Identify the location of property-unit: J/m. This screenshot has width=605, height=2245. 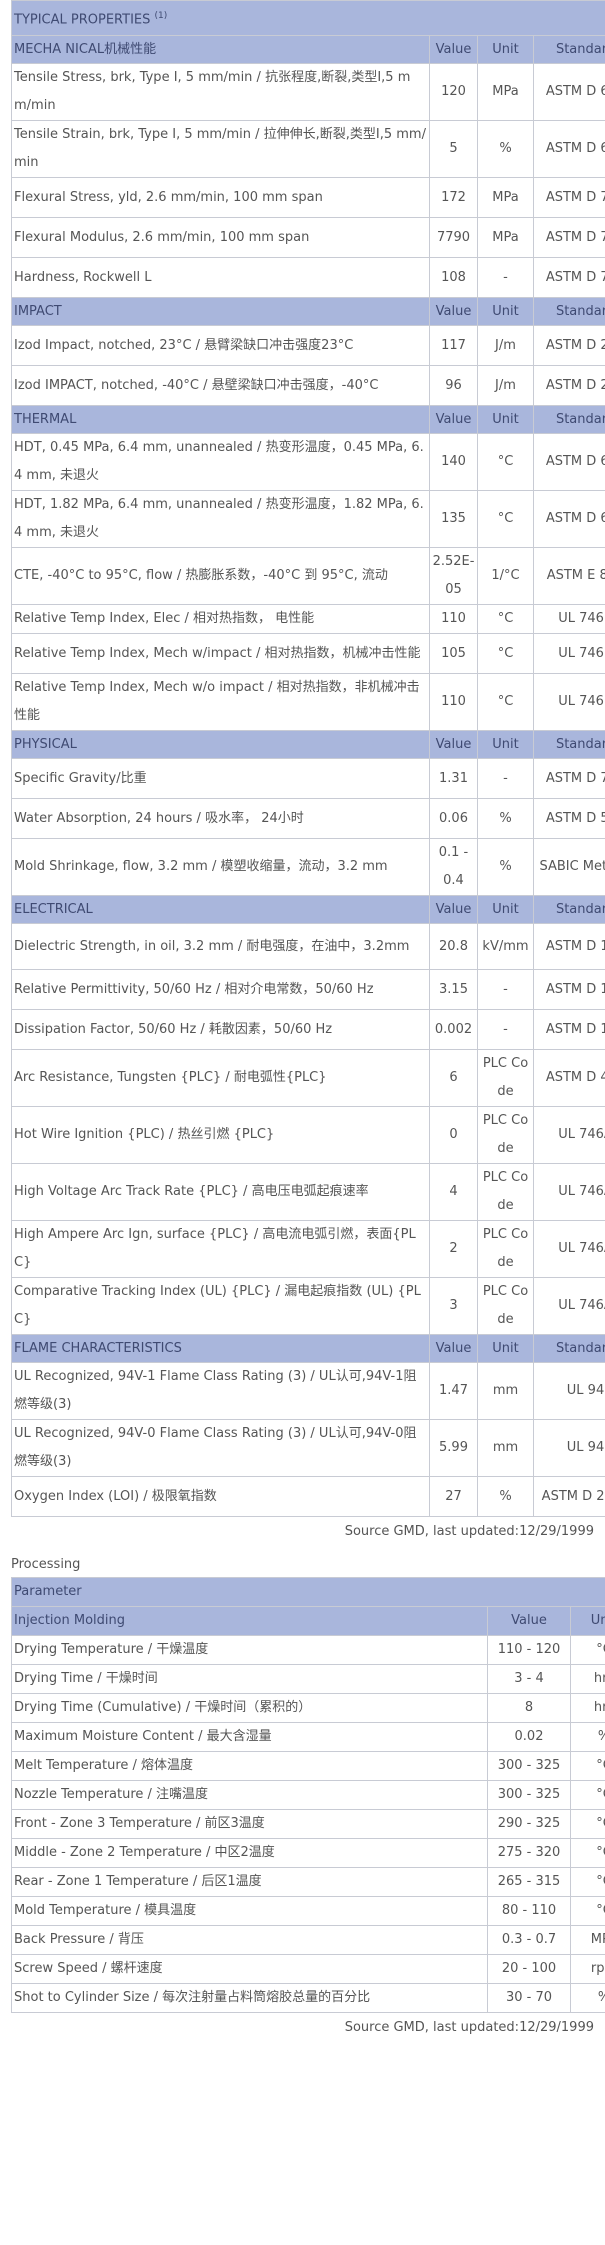
(505, 386).